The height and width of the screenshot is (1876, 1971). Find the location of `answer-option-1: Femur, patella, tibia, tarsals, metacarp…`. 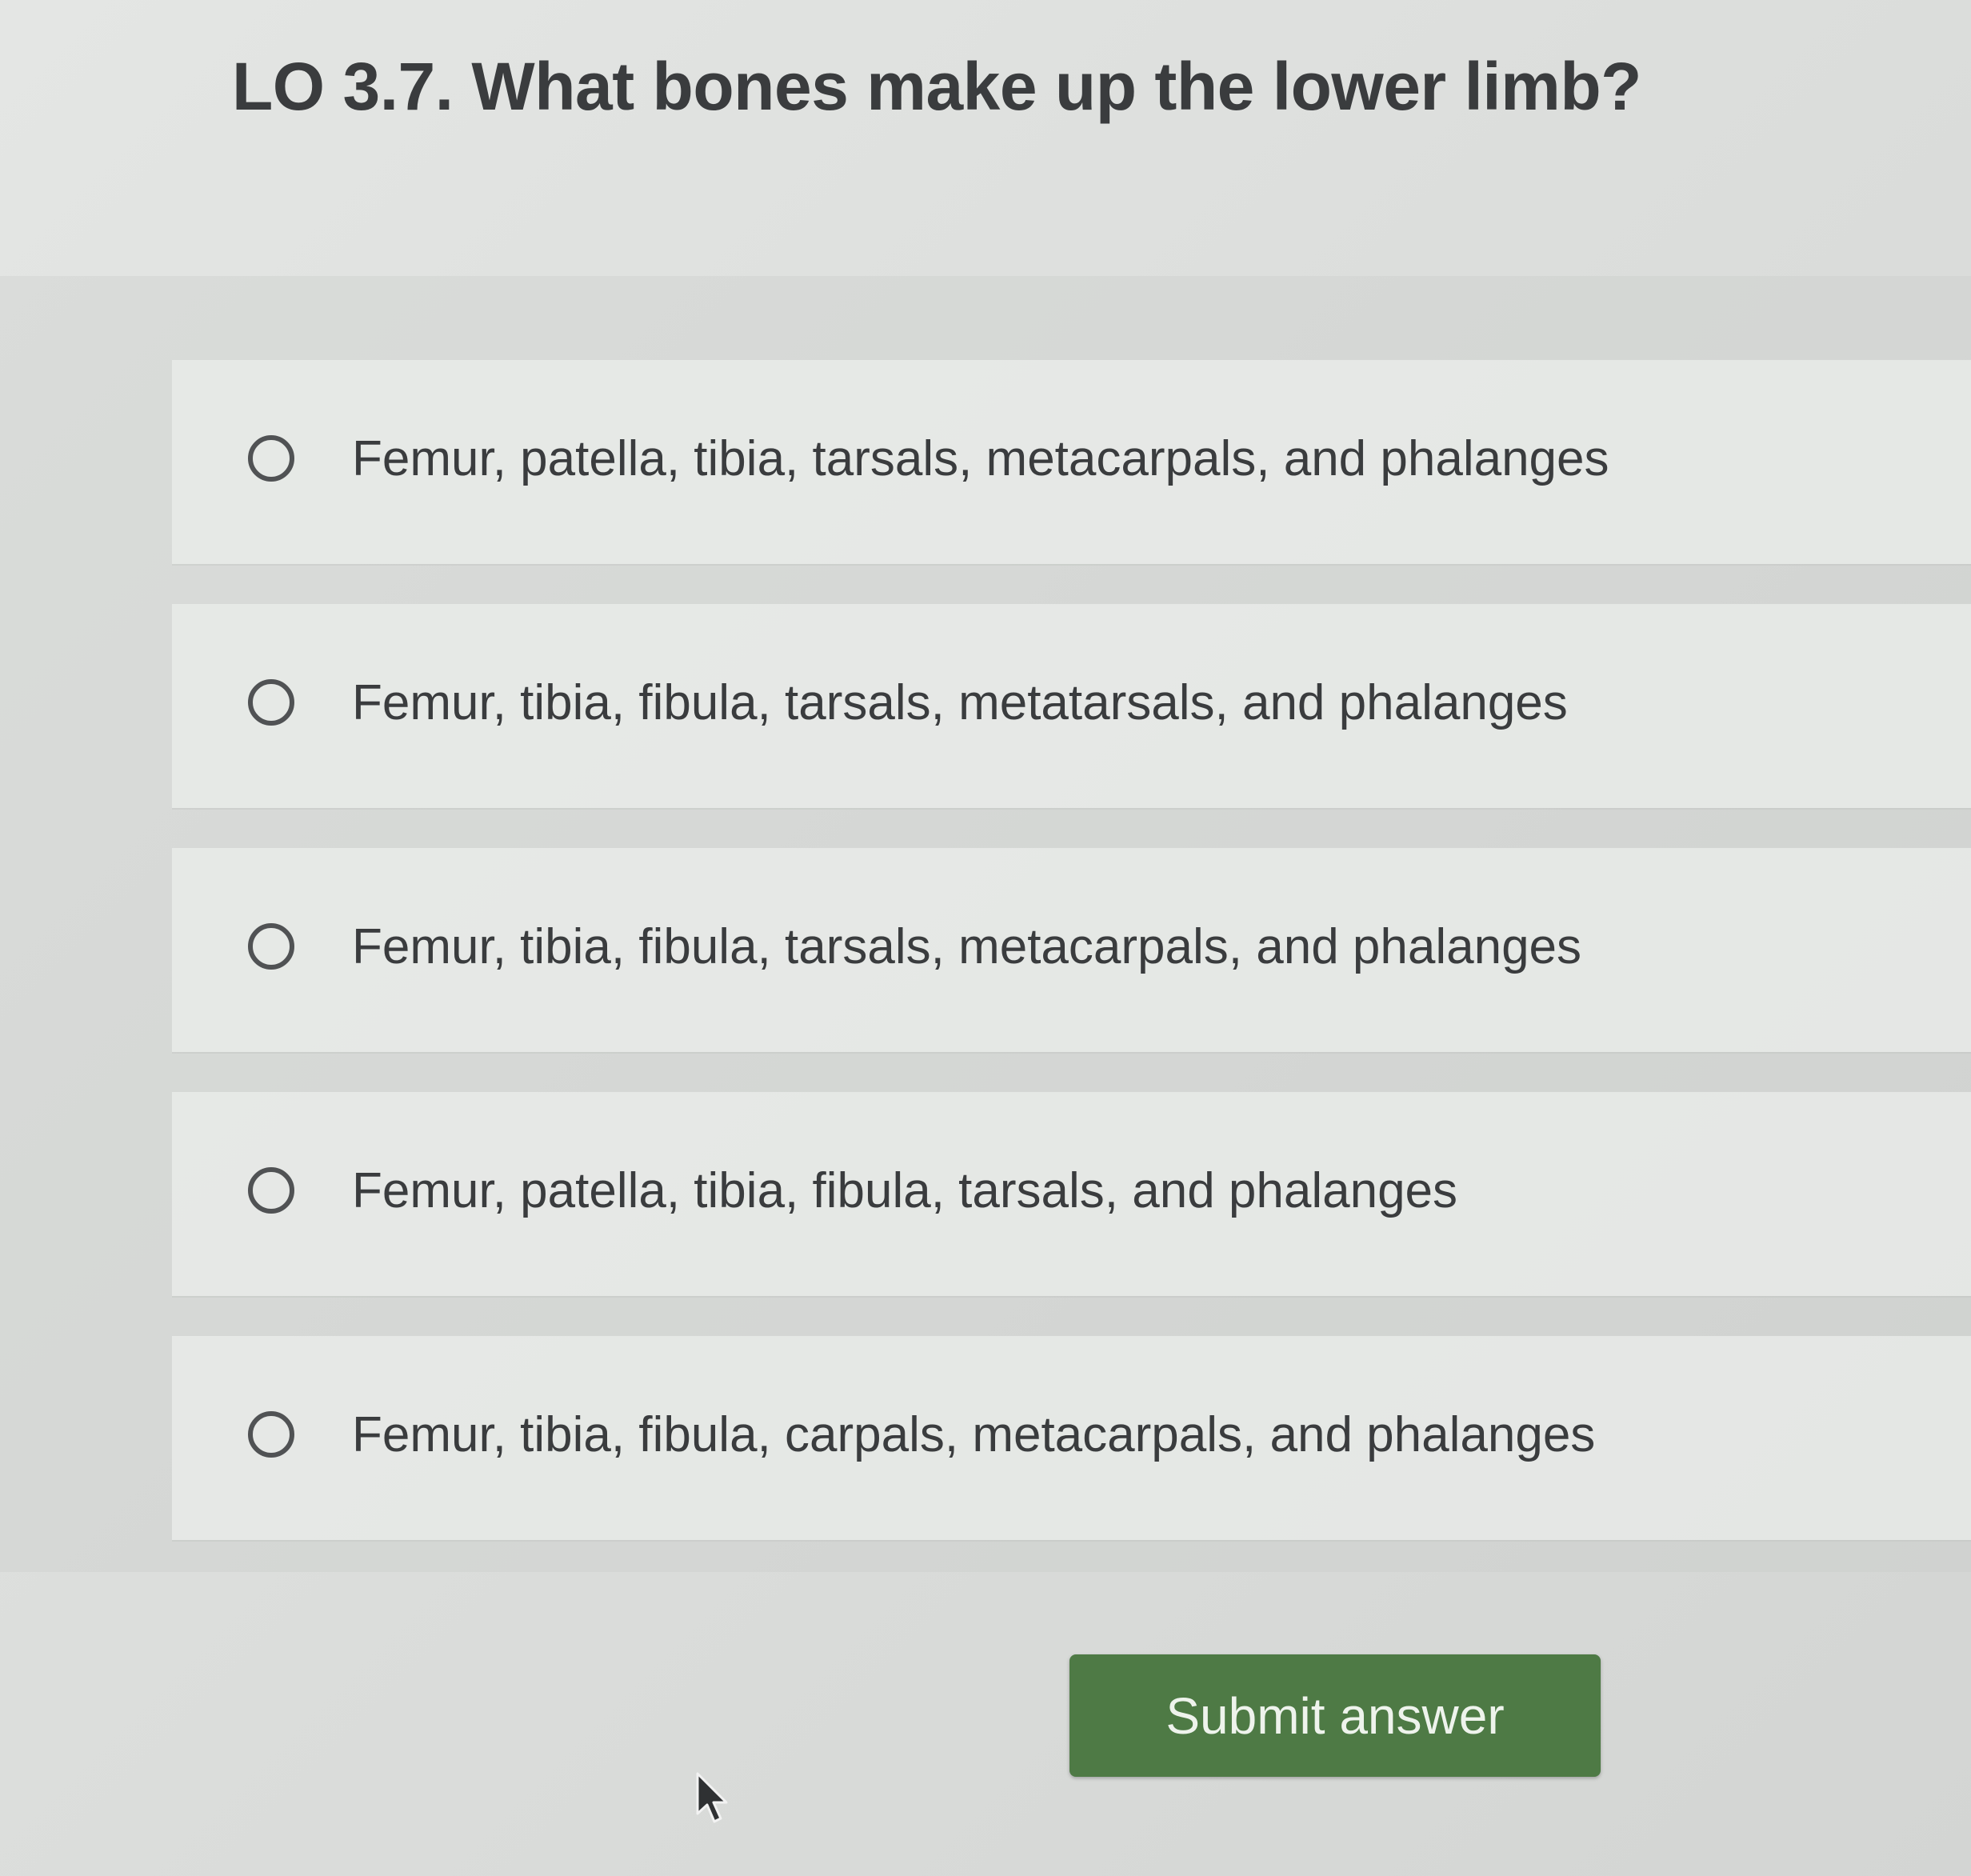

answer-option-1: Femur, patella, tibia, tarsals, metacarp… is located at coordinates (1071, 462).